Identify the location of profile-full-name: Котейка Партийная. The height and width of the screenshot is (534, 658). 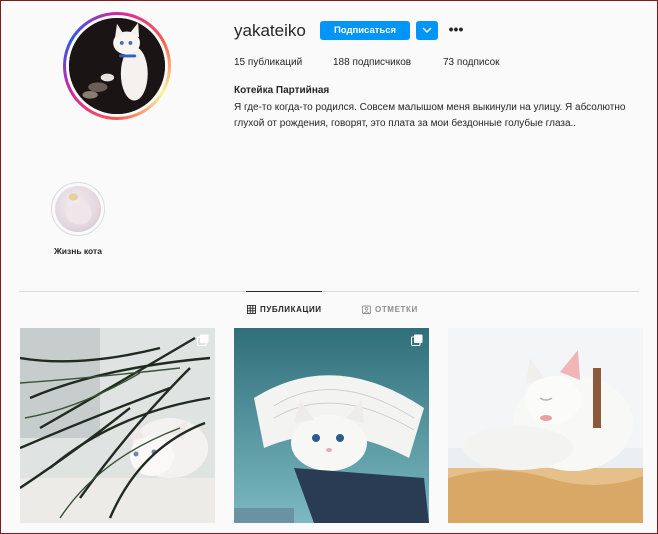
(282, 90).